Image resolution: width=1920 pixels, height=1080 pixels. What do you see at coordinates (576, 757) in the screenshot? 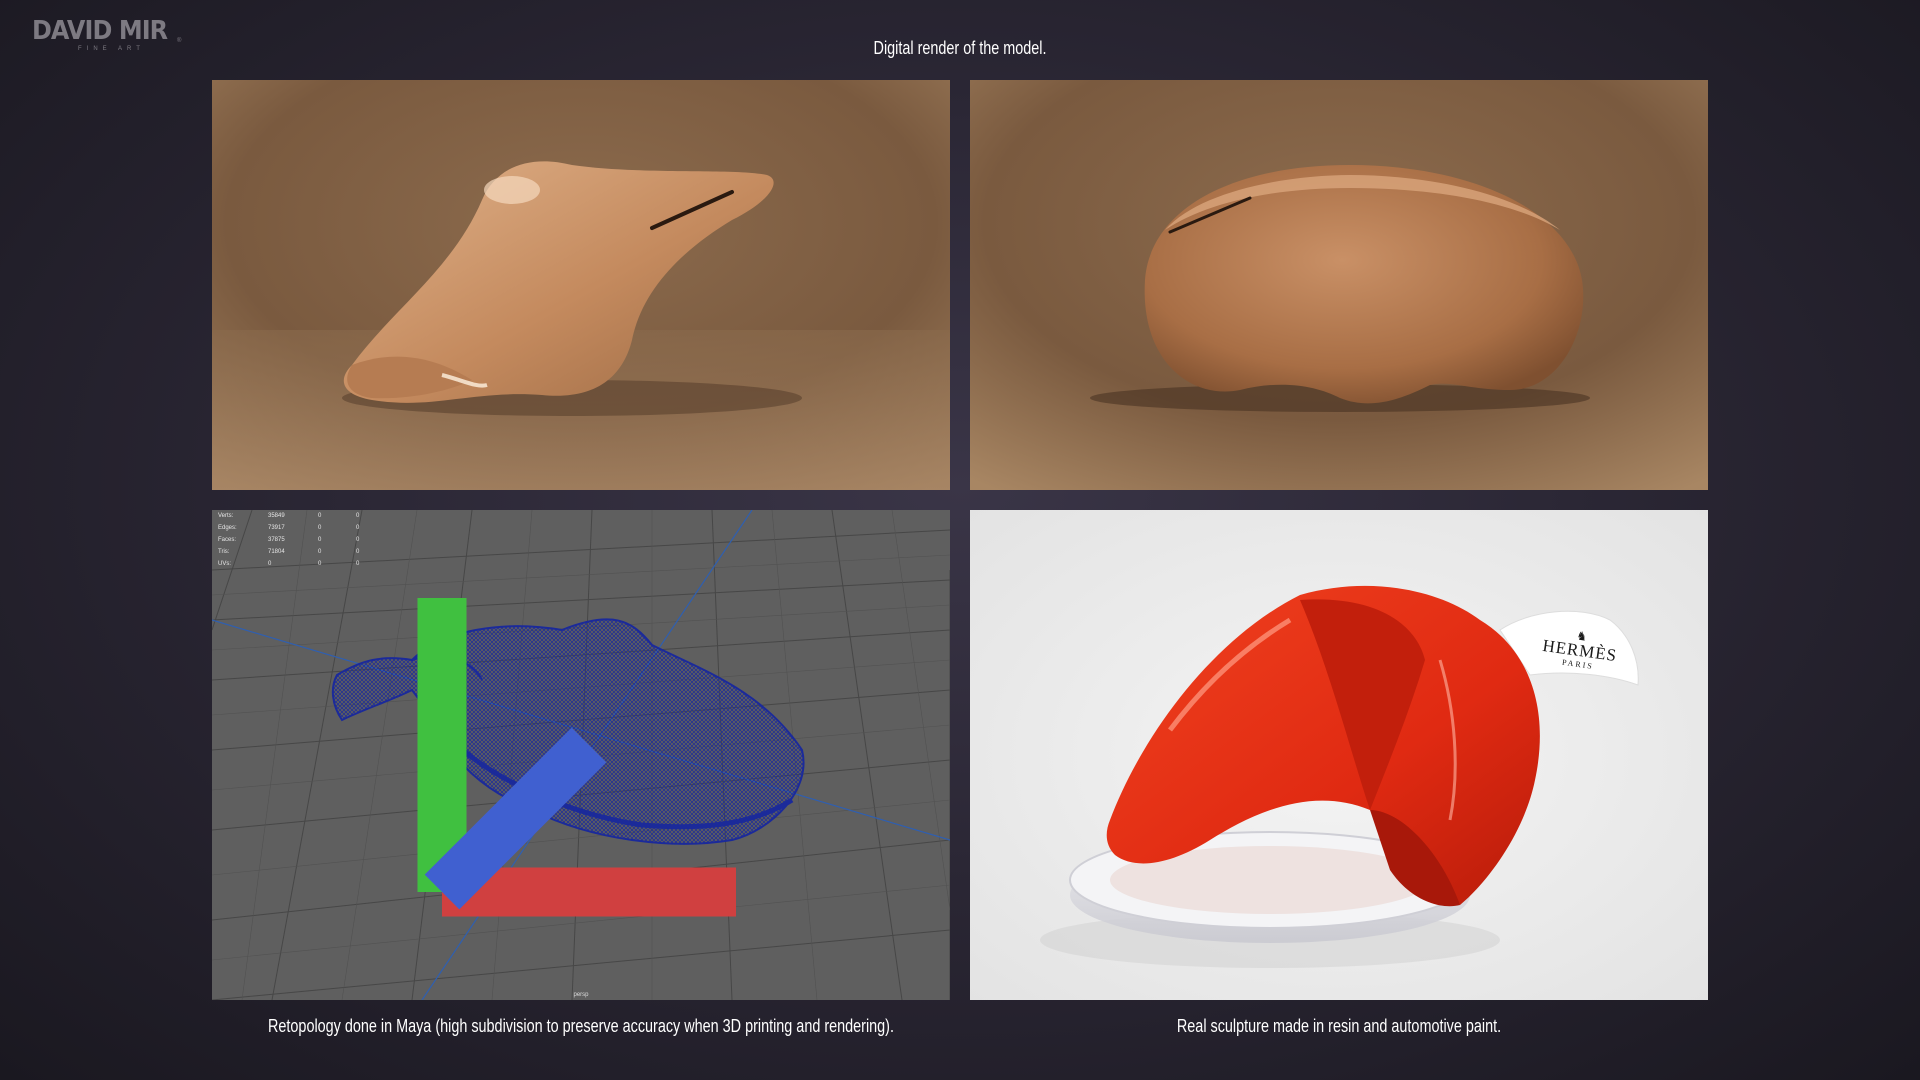
I see `axis-gizmo-icon` at bounding box center [576, 757].